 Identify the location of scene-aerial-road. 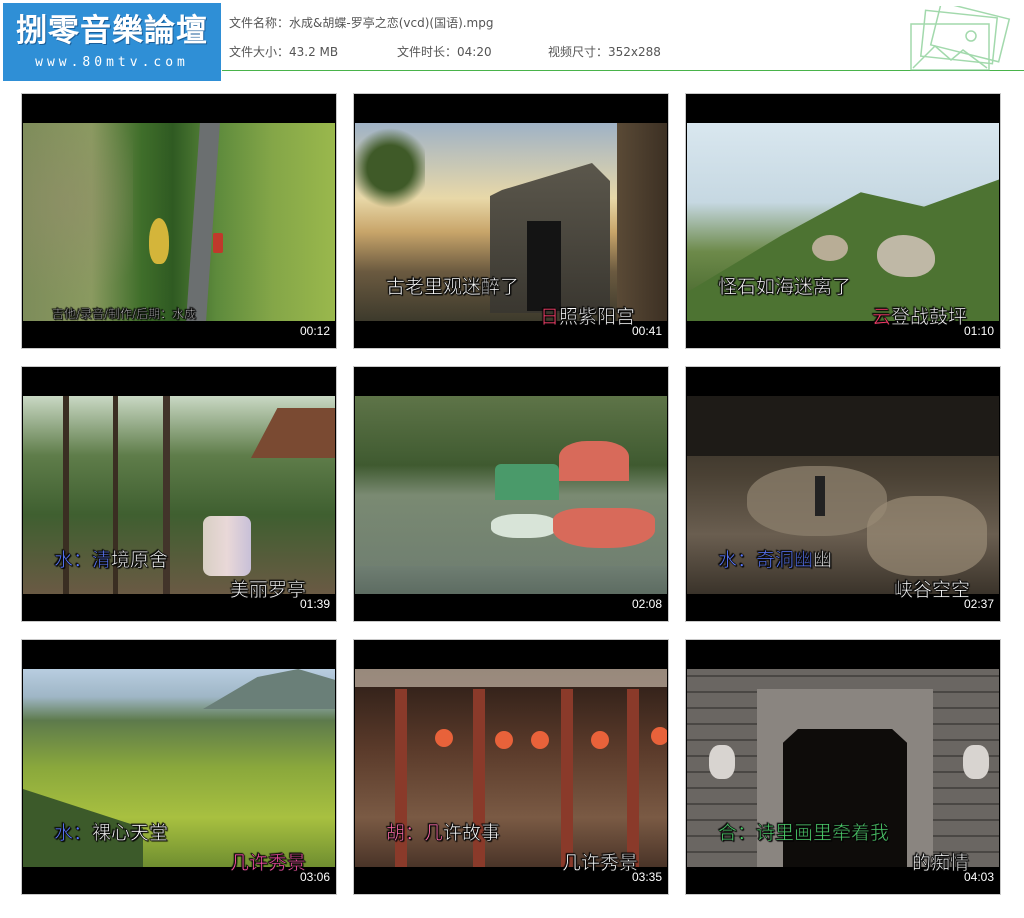
(179, 222).